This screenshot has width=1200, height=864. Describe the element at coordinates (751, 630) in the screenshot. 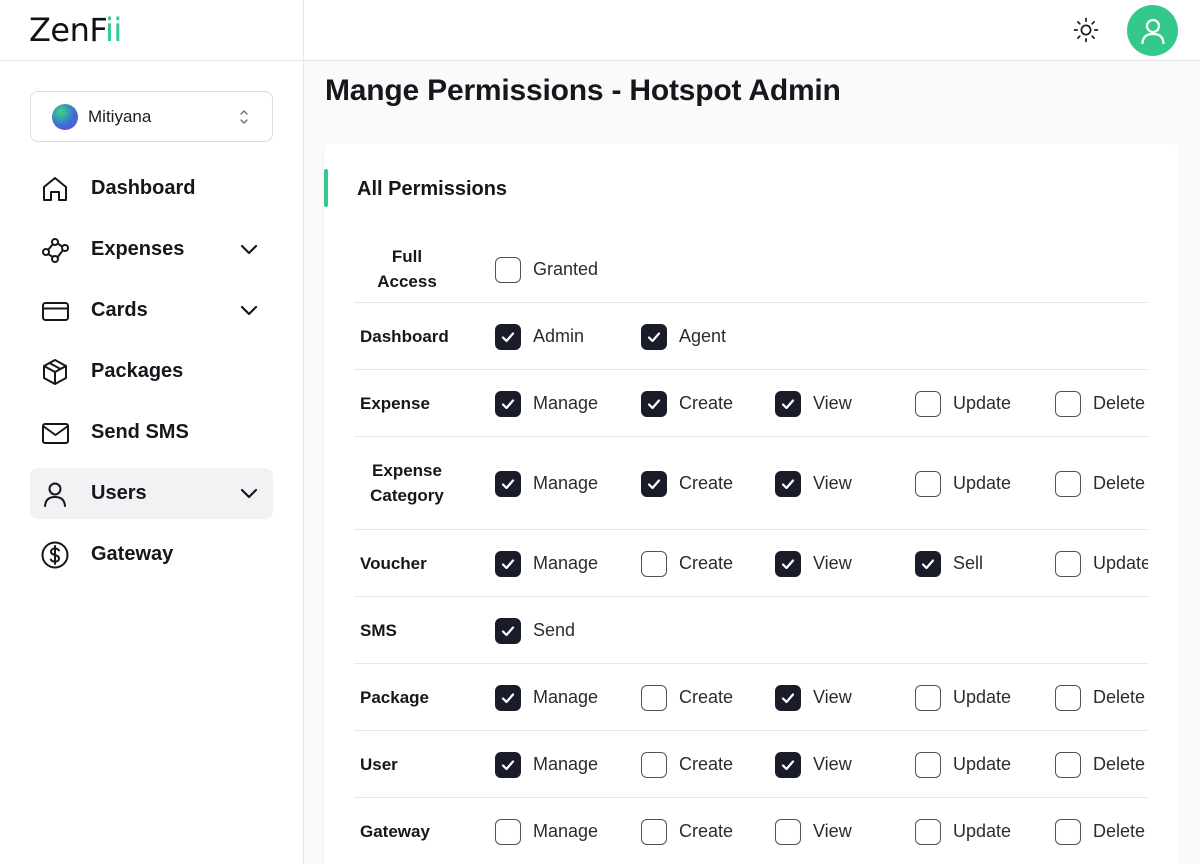

I see `permission-options: Send` at that location.